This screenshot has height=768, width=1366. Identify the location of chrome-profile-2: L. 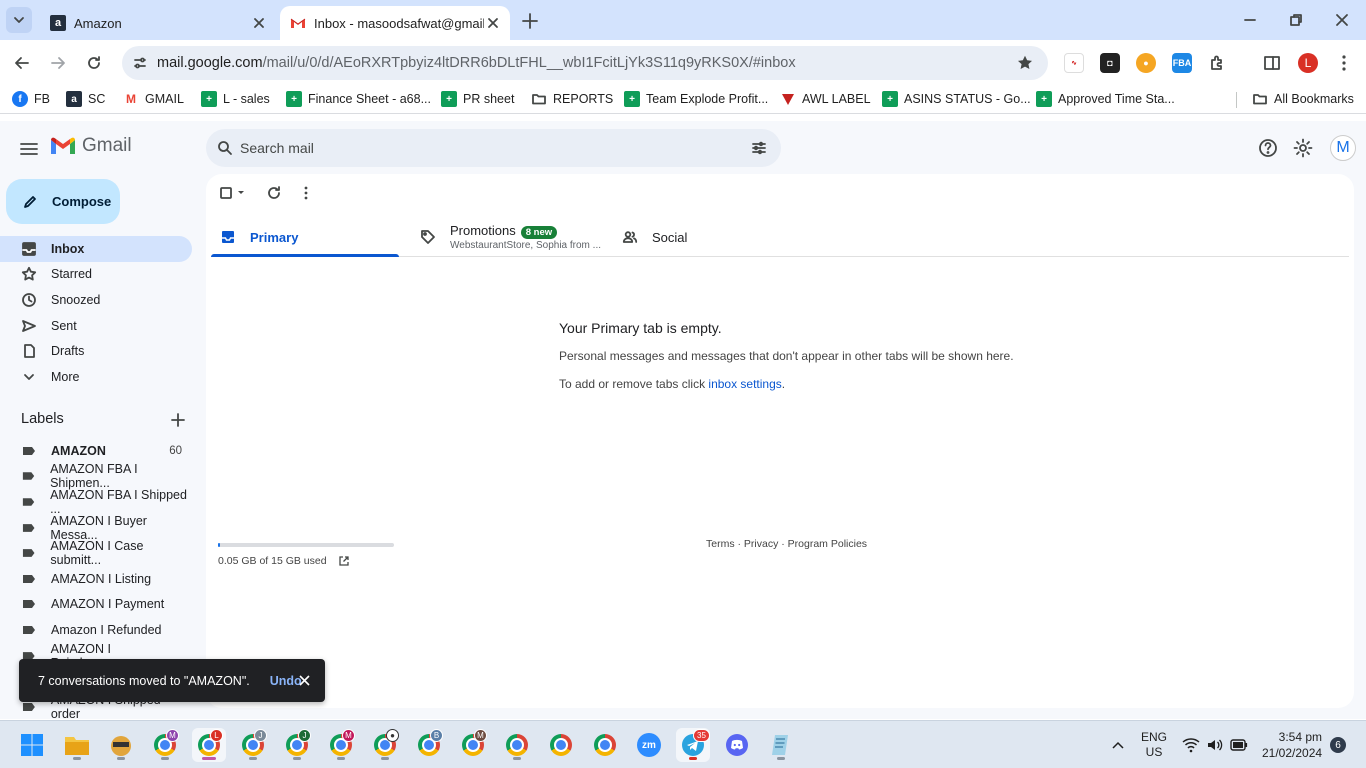
(209, 745).